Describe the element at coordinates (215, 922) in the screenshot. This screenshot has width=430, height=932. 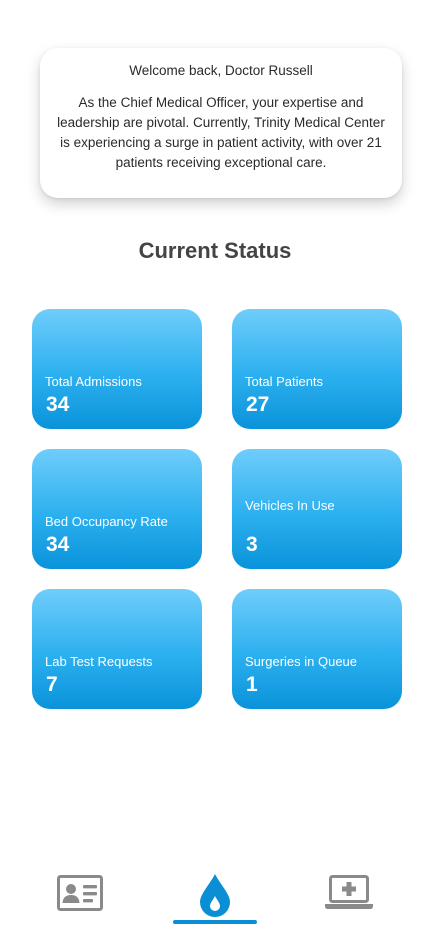
I see `active-tab-indicator` at that location.